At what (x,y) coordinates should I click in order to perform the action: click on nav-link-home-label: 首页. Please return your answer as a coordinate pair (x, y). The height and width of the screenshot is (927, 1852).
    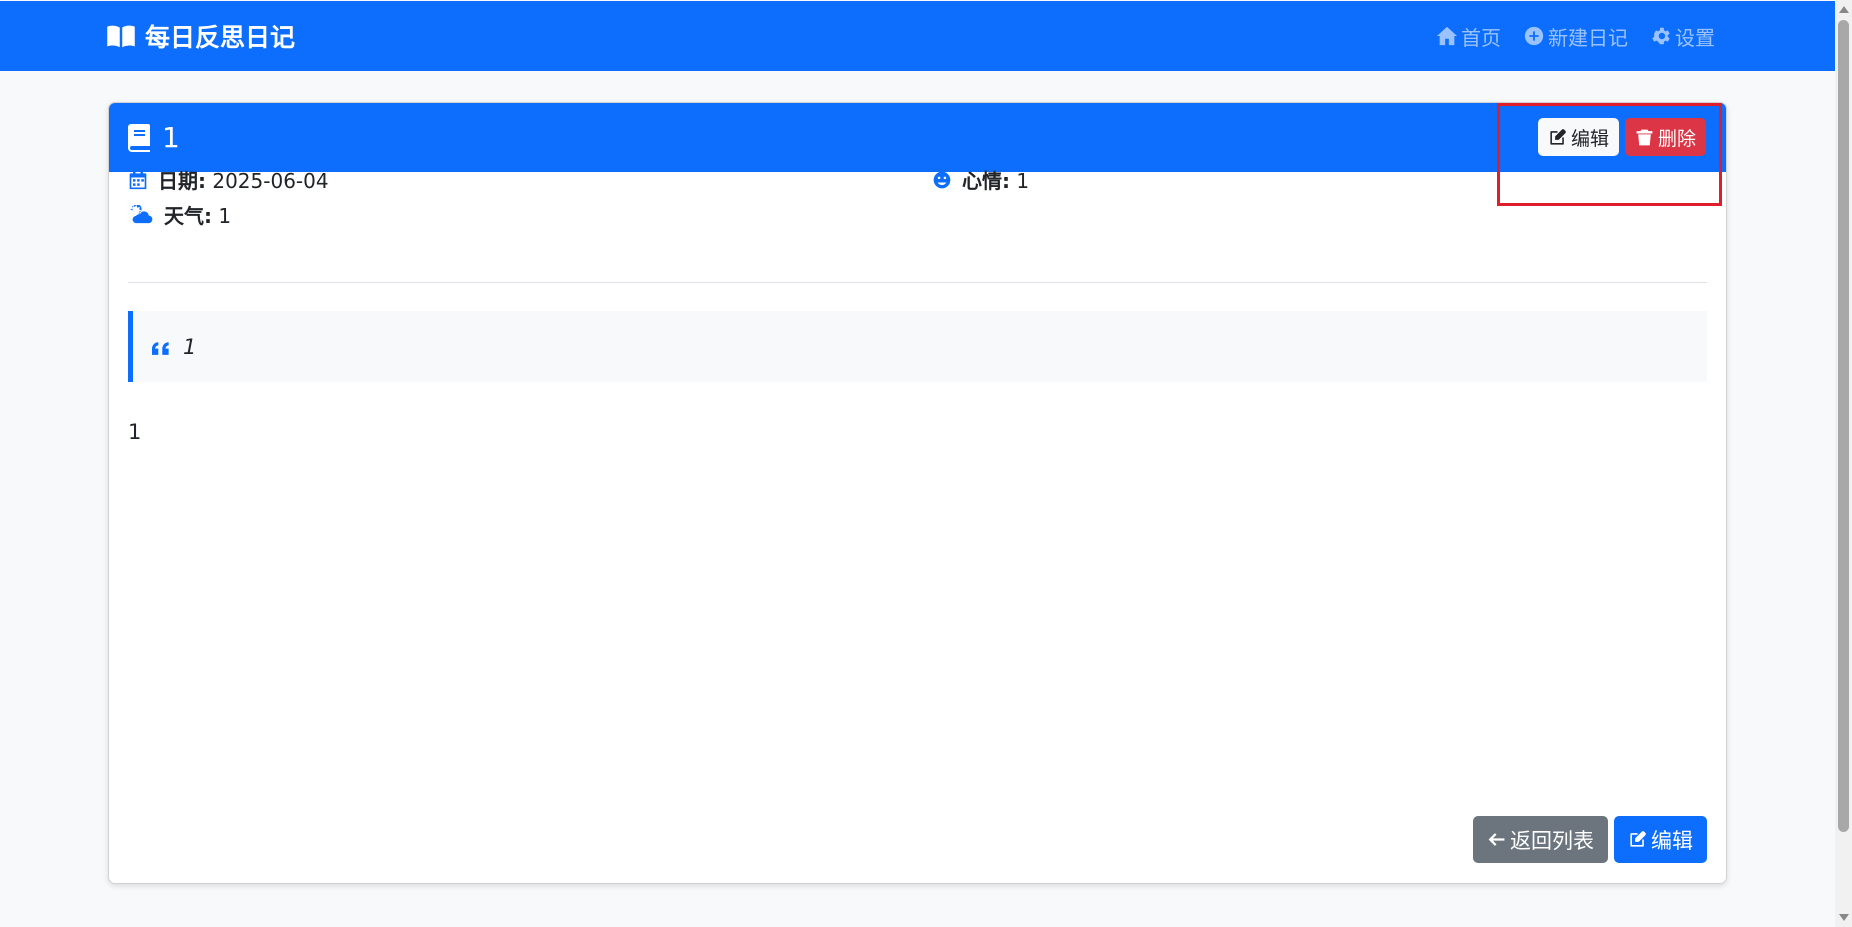
    Looking at the image, I should click on (1481, 37).